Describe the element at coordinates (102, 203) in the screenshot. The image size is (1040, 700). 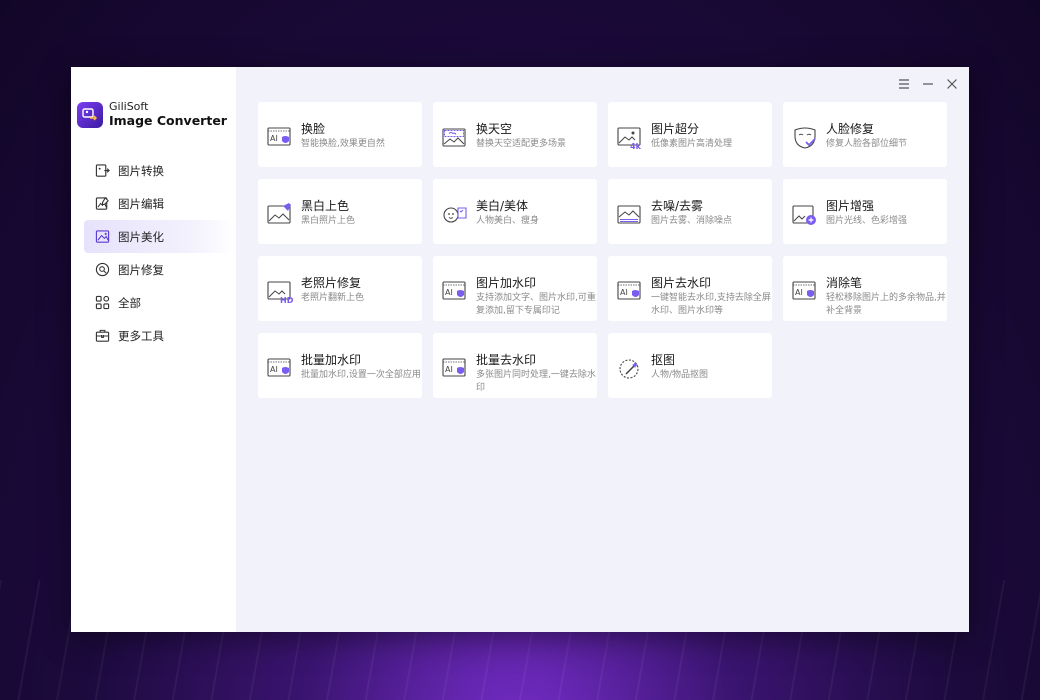
I see `image-edit-icon` at that location.